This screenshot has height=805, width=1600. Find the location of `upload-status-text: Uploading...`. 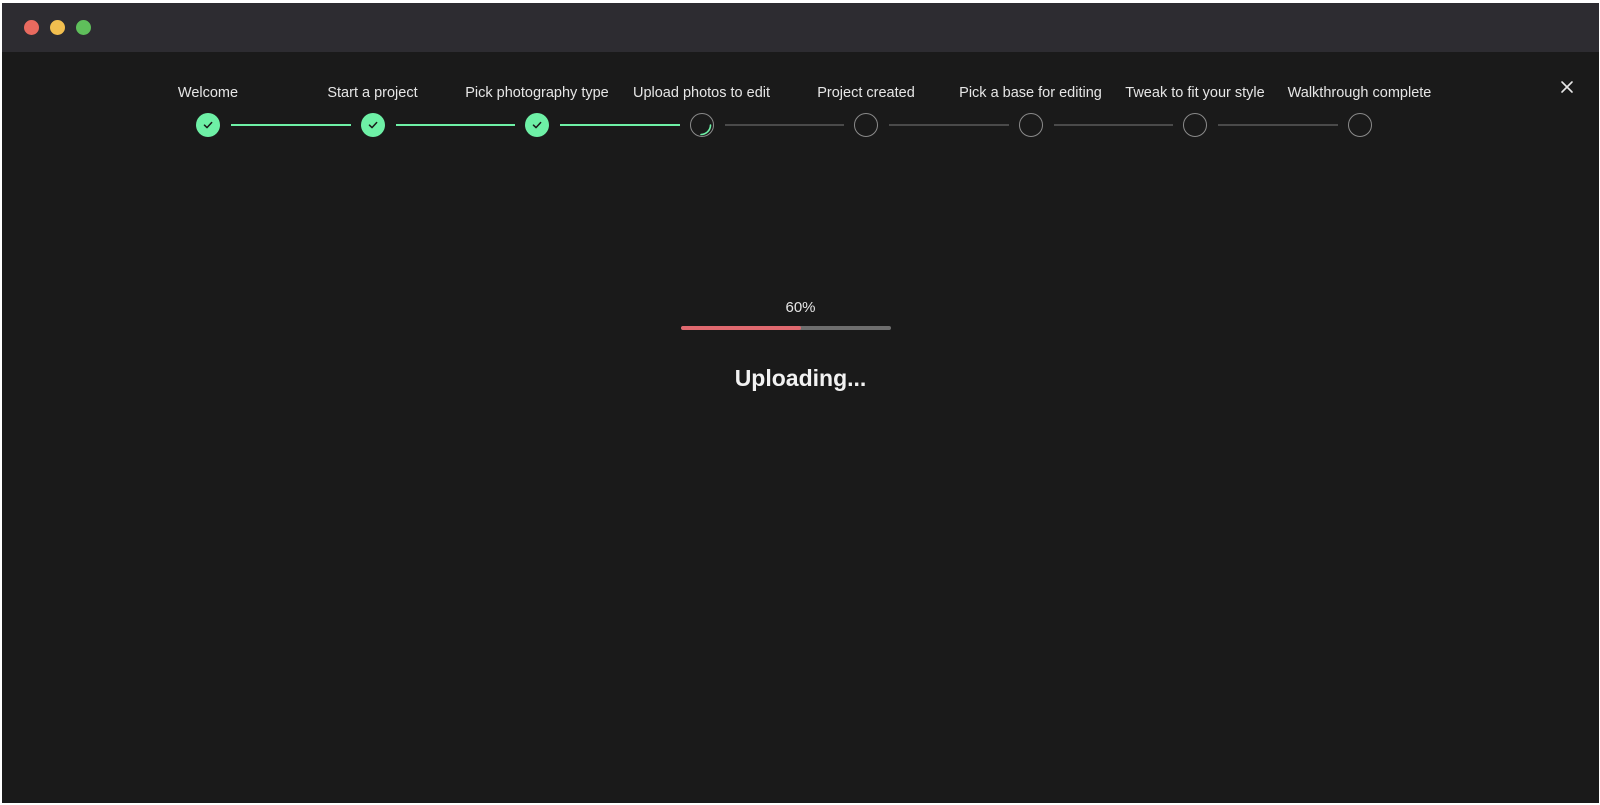

upload-status-text: Uploading... is located at coordinates (800, 378).